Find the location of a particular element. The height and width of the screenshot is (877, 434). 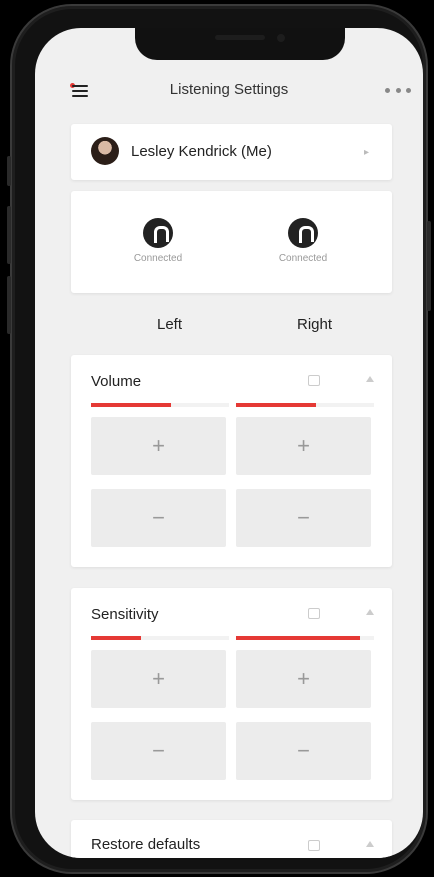

sensitivity-right-level is located at coordinates (305, 638).